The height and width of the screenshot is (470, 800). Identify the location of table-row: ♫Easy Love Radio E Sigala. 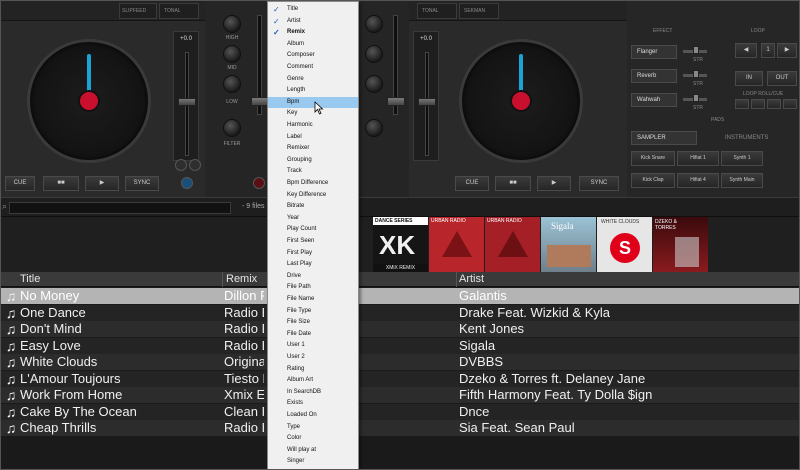
(400, 345).